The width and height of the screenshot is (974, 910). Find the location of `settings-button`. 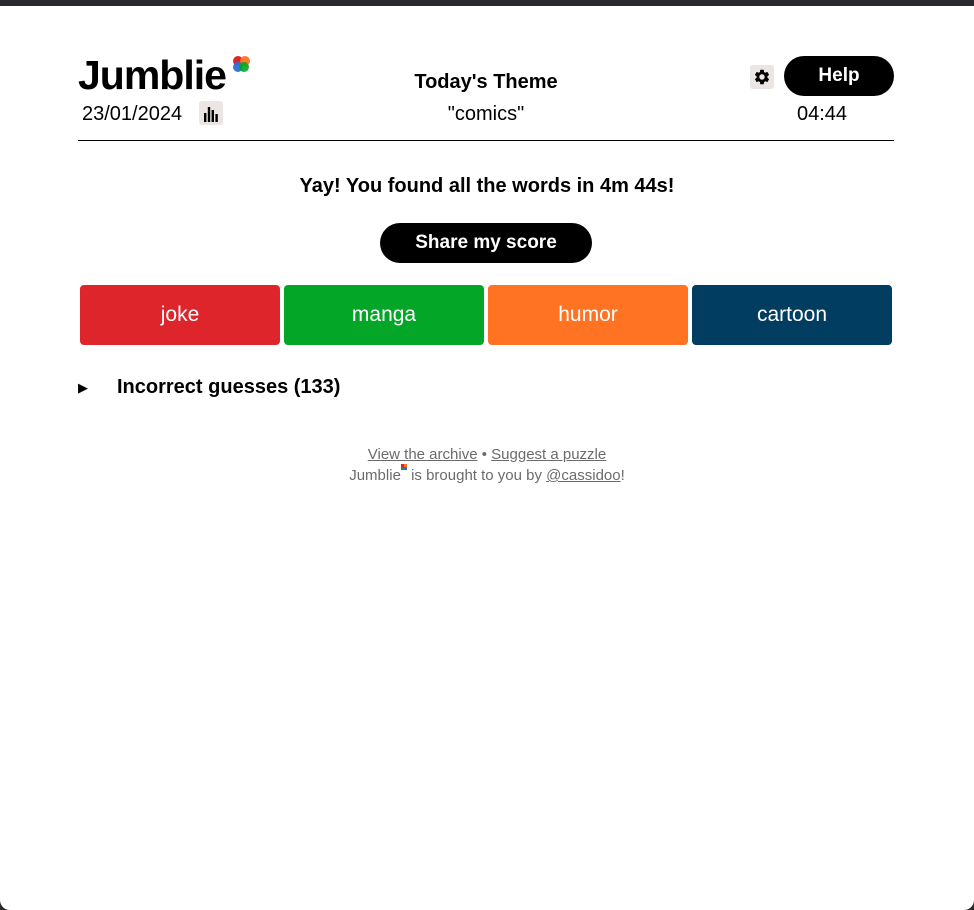

settings-button is located at coordinates (762, 77).